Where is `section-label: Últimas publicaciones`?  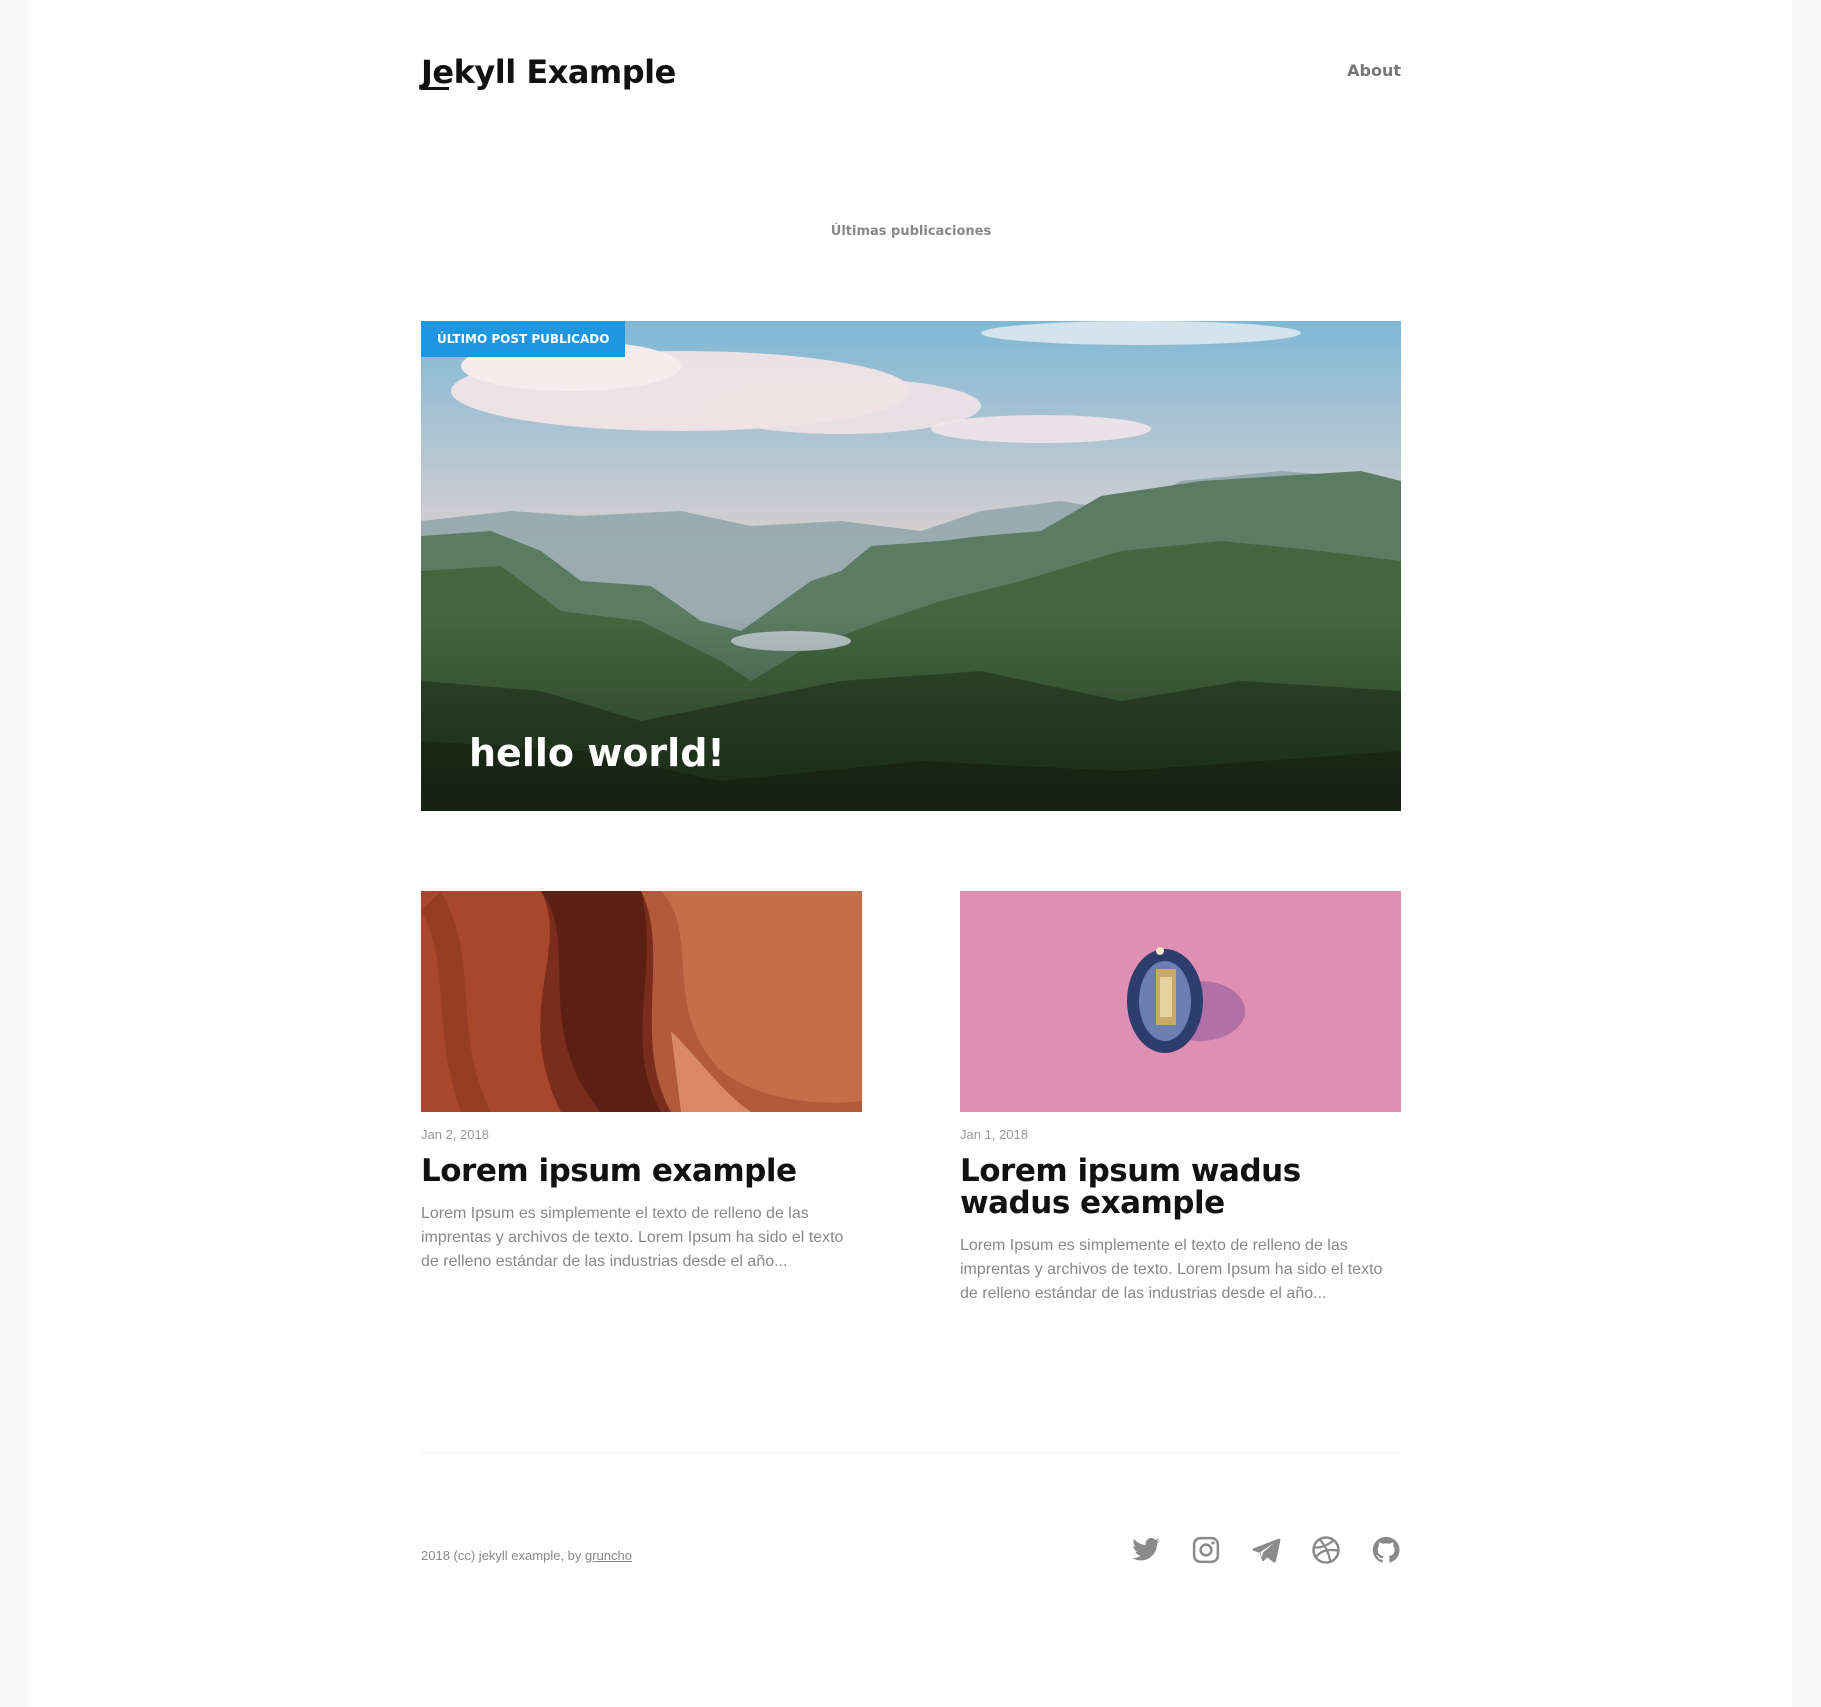 section-label: Últimas publicaciones is located at coordinates (911, 231).